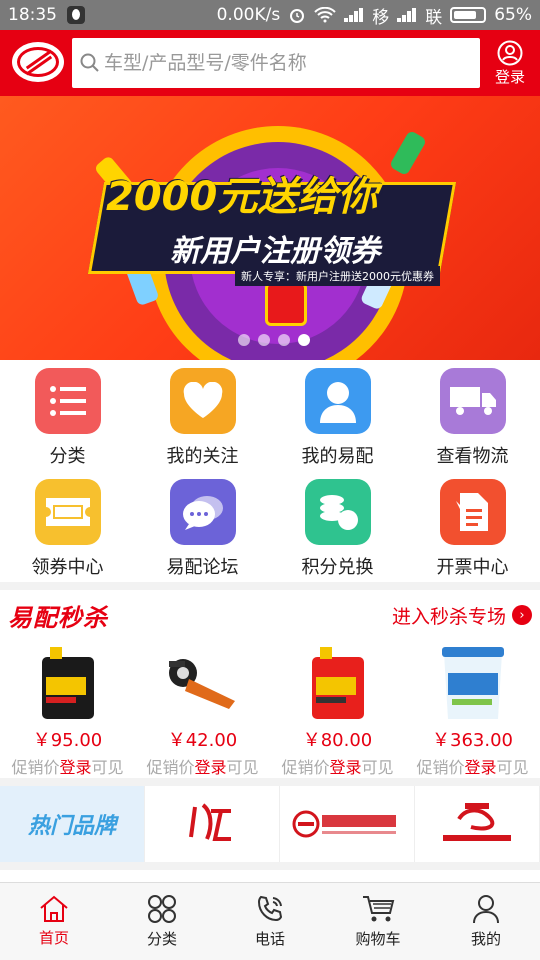 This screenshot has height=960, width=540. What do you see at coordinates (286, 304) in the screenshot?
I see `oil-can-image` at bounding box center [286, 304].